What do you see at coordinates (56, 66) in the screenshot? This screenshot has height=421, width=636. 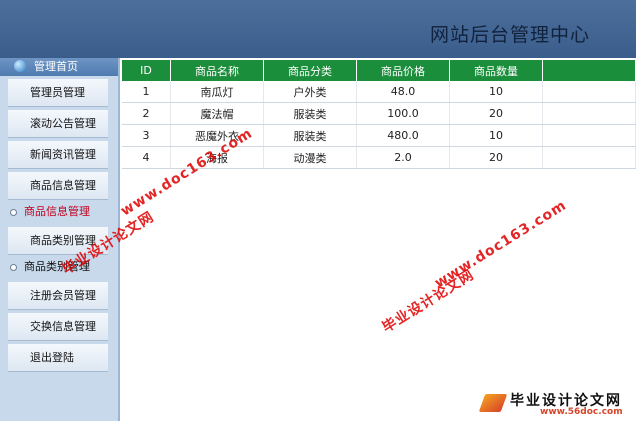 I see `sidebar-home-label: 管理首页` at bounding box center [56, 66].